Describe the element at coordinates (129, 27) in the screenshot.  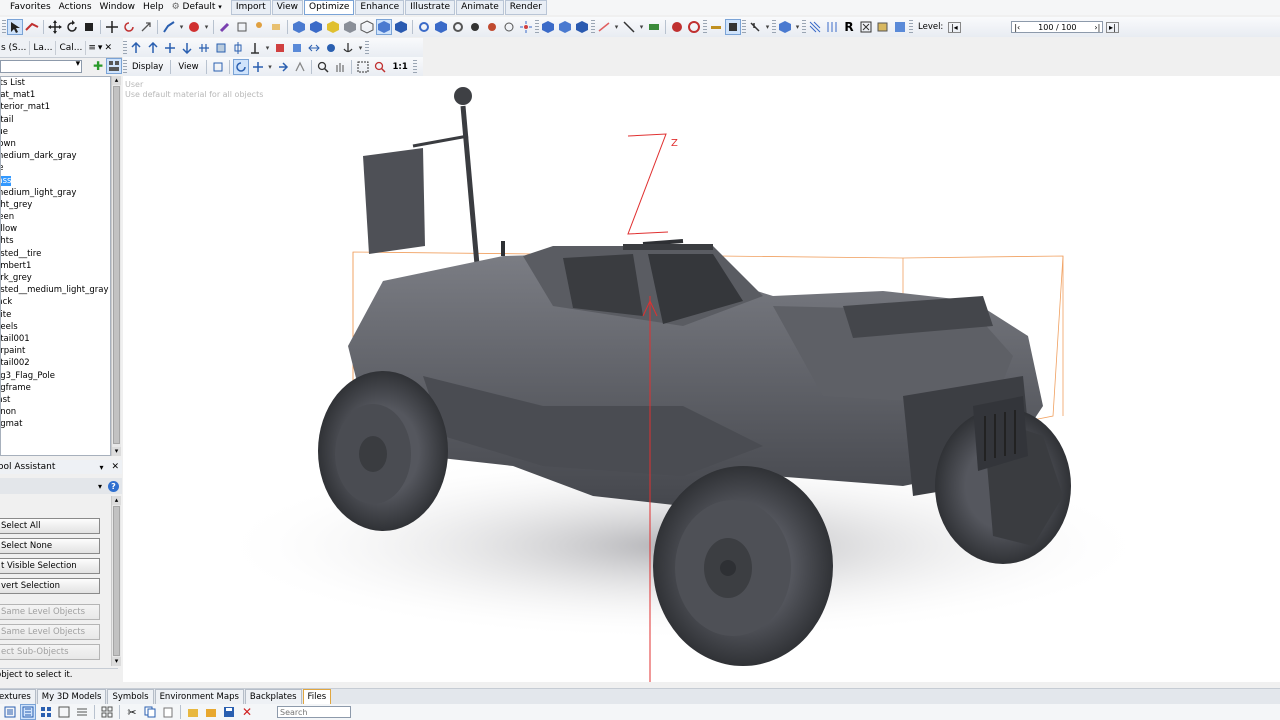
I see `rotate-local-icon` at that location.